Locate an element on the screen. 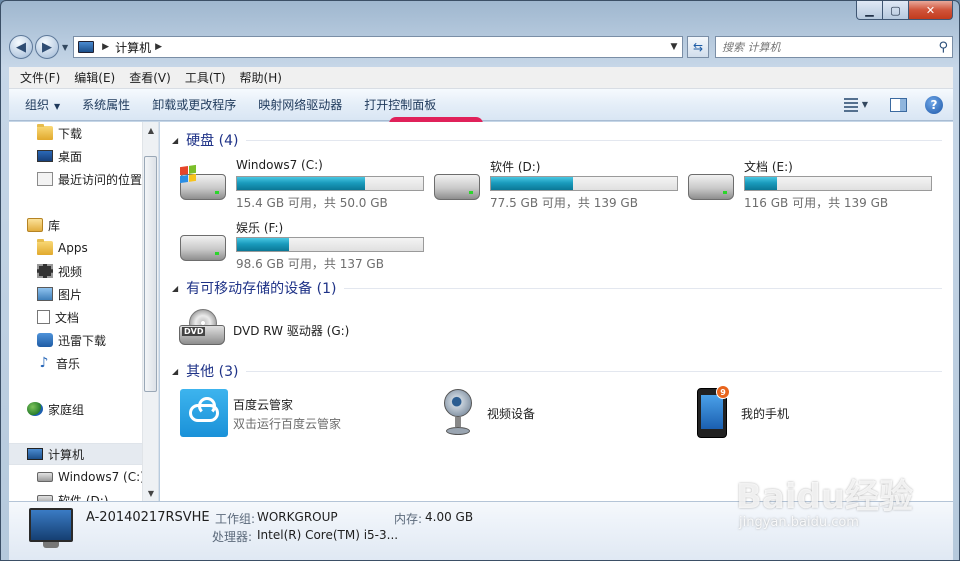 The width and height of the screenshot is (960, 561). address-bar: ▶ 计算机 ▶ ▼ is located at coordinates (378, 47).